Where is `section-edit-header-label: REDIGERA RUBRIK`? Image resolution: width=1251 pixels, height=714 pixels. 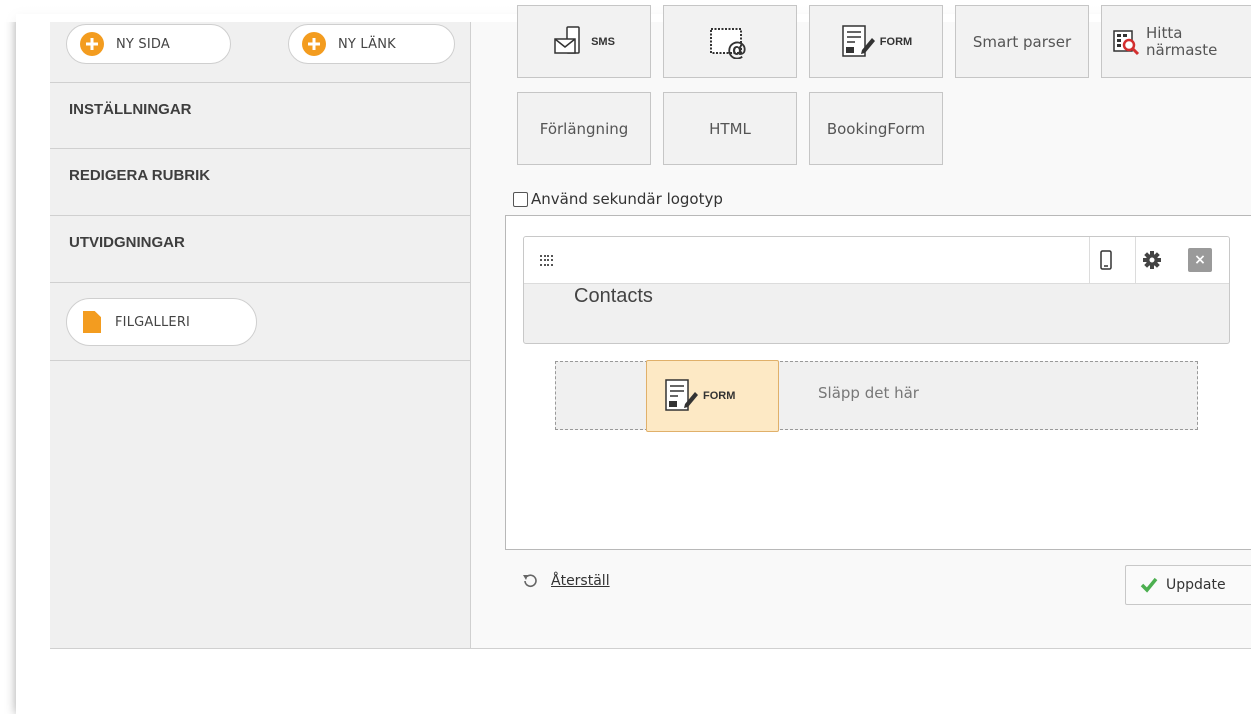
section-edit-header-label: REDIGERA RUBRIK is located at coordinates (140, 175).